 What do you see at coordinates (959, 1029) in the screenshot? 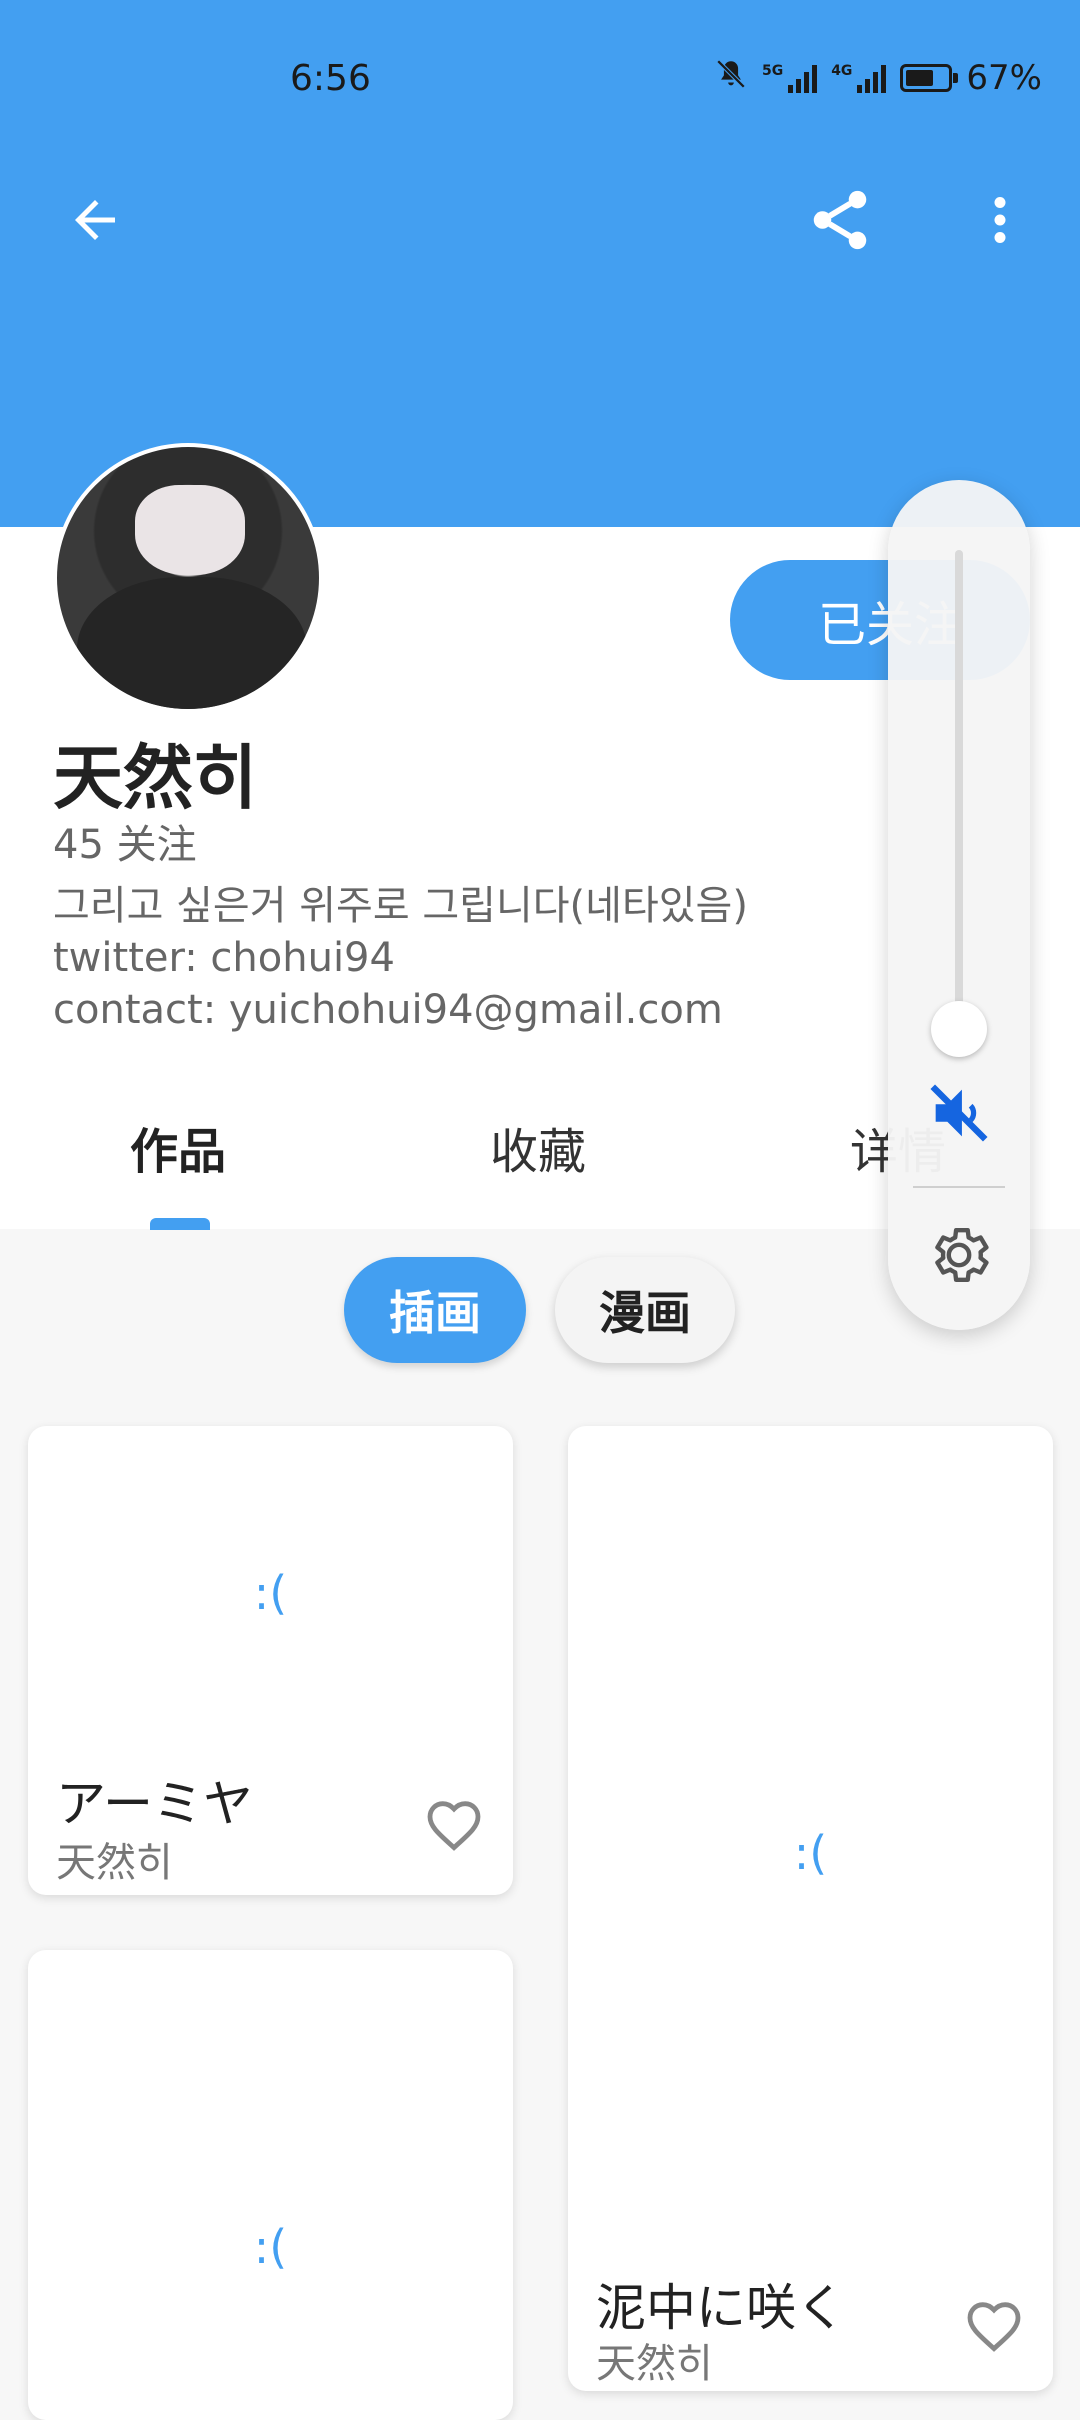
I see `volume-slider-thumb` at bounding box center [959, 1029].